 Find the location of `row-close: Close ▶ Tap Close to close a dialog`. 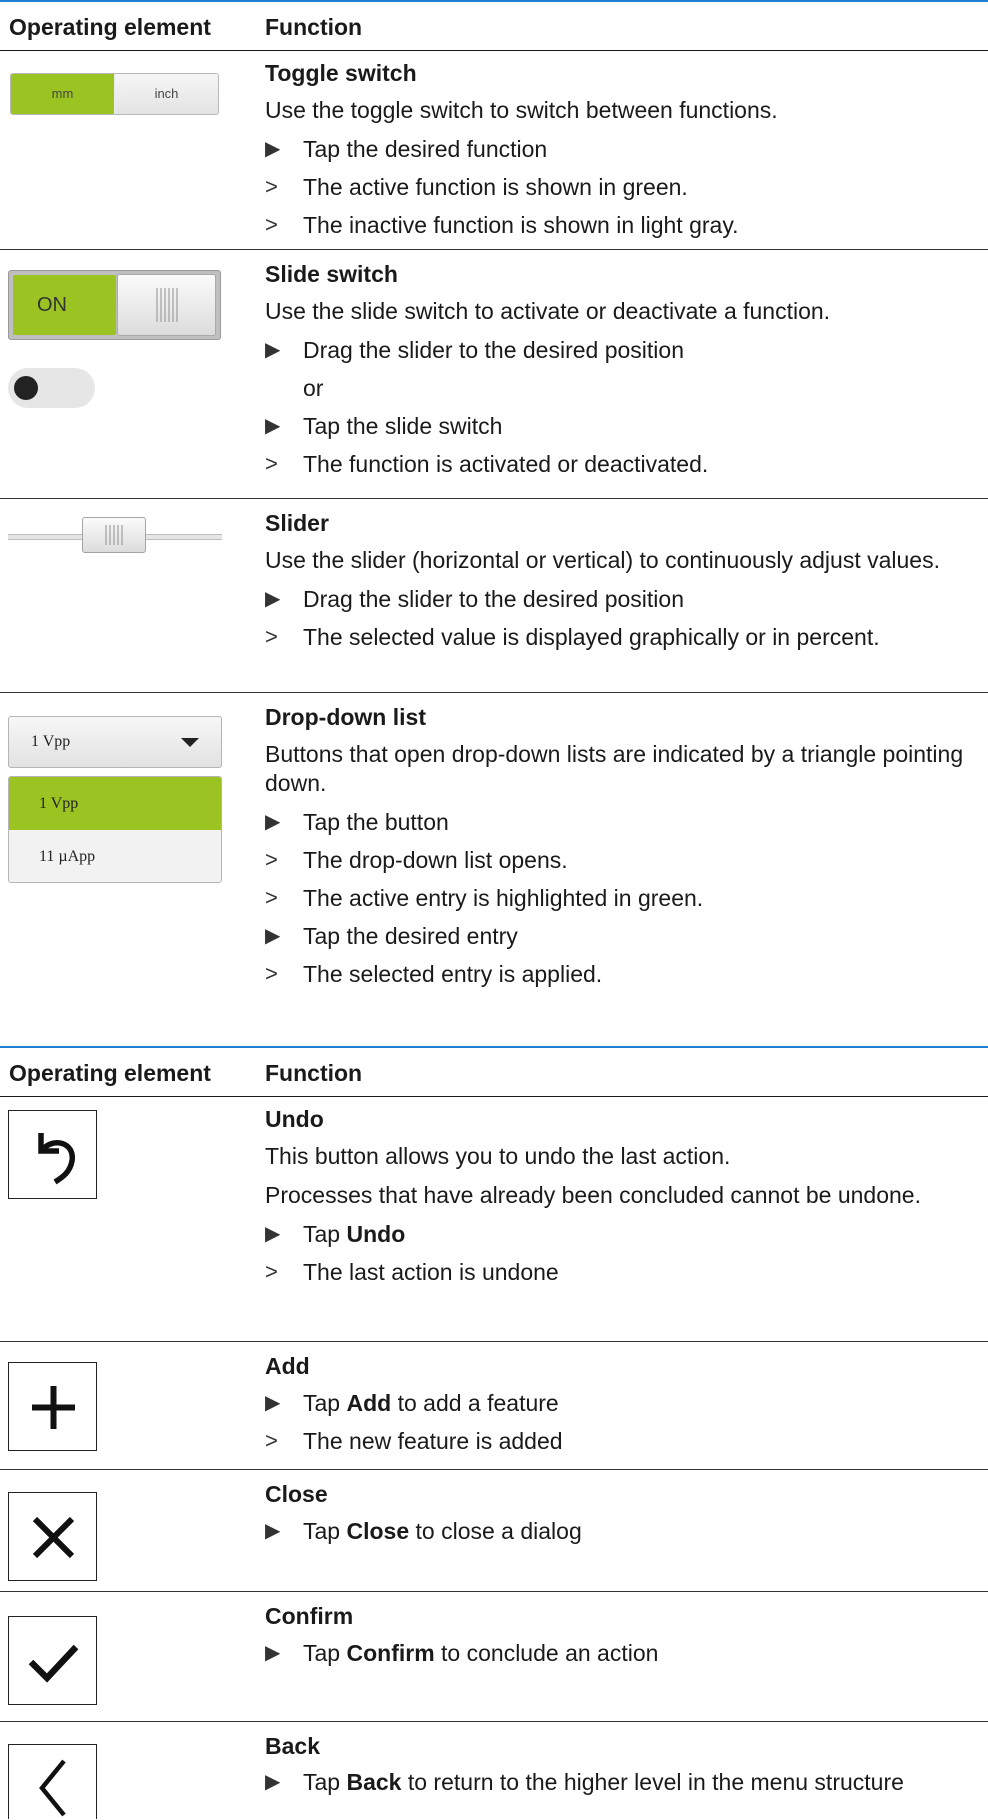

row-close: Close ▶ Tap Close to close a dialog is located at coordinates (494, 1531).